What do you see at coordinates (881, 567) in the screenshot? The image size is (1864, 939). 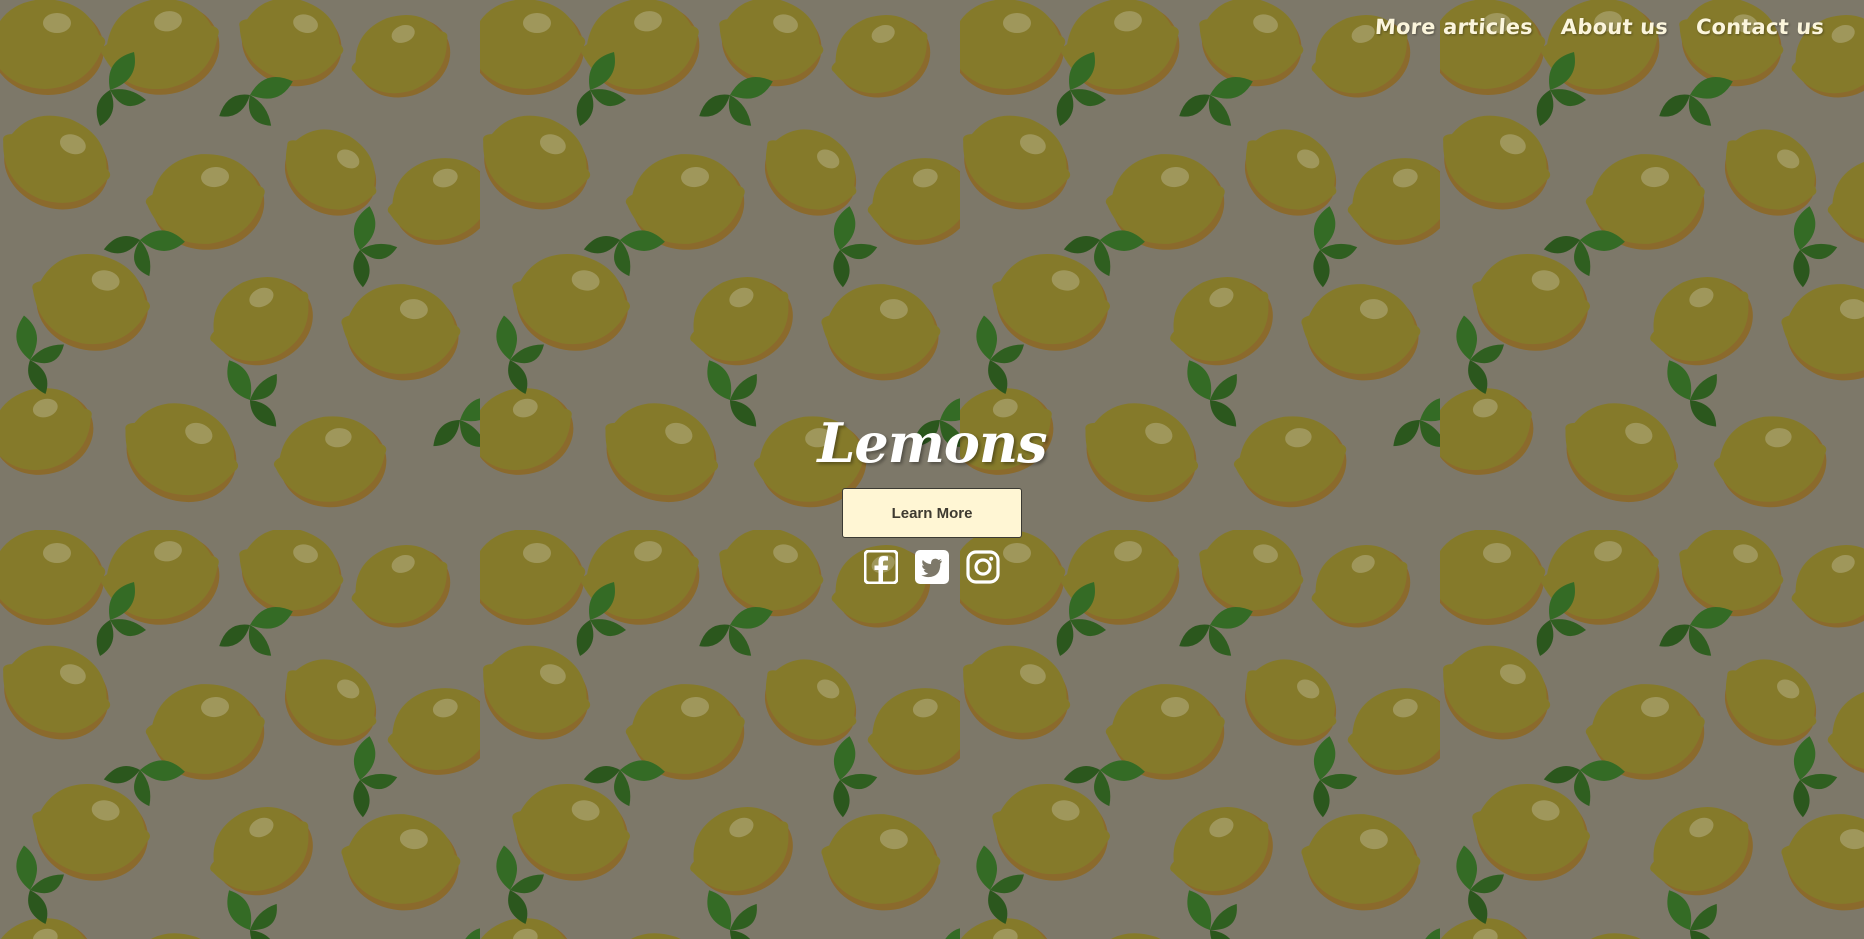 I see `facebook-icon` at bounding box center [881, 567].